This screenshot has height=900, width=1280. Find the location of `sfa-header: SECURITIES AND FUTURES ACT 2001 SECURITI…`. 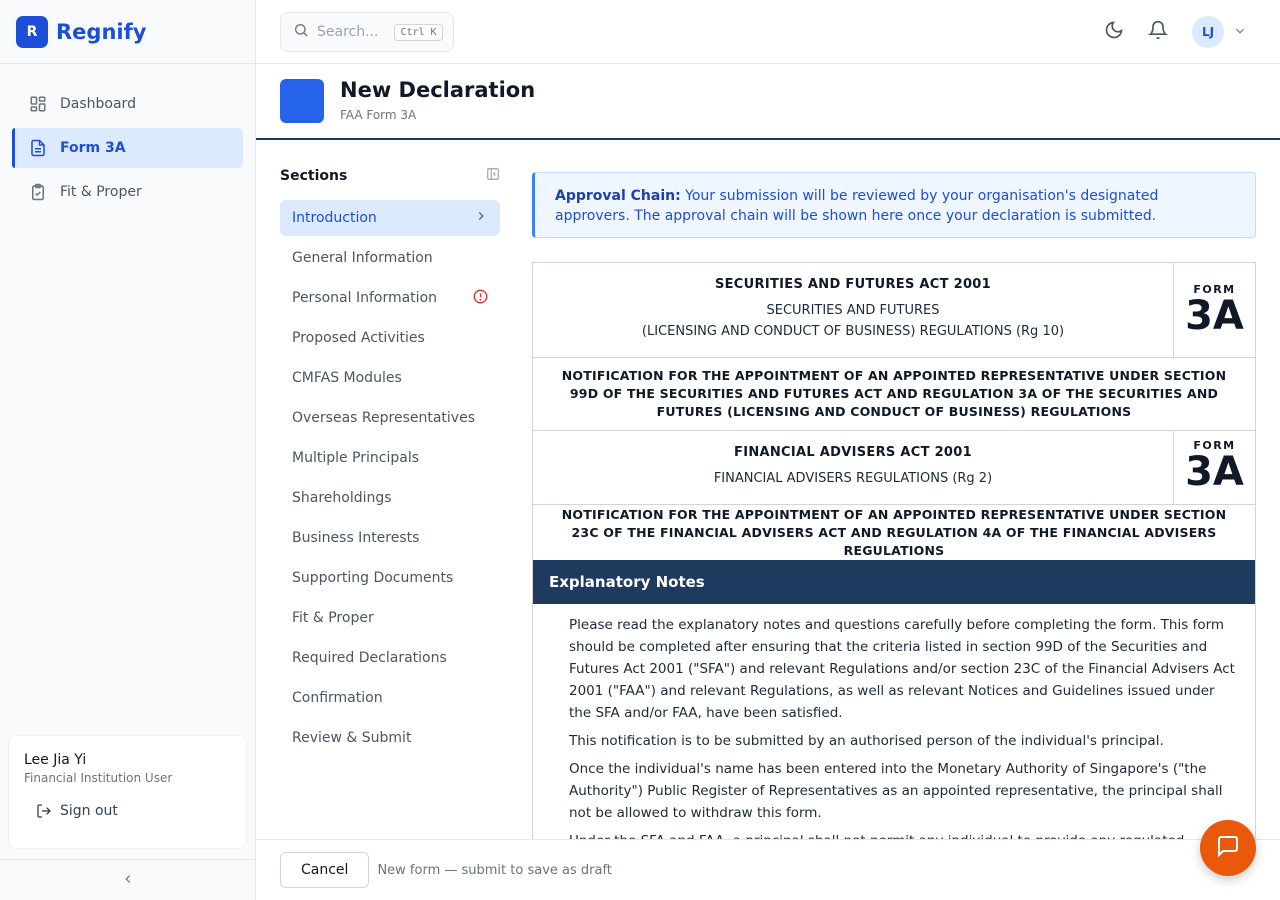

sfa-header: SECURITIES AND FUTURES ACT 2001 SECURITI… is located at coordinates (853, 310).